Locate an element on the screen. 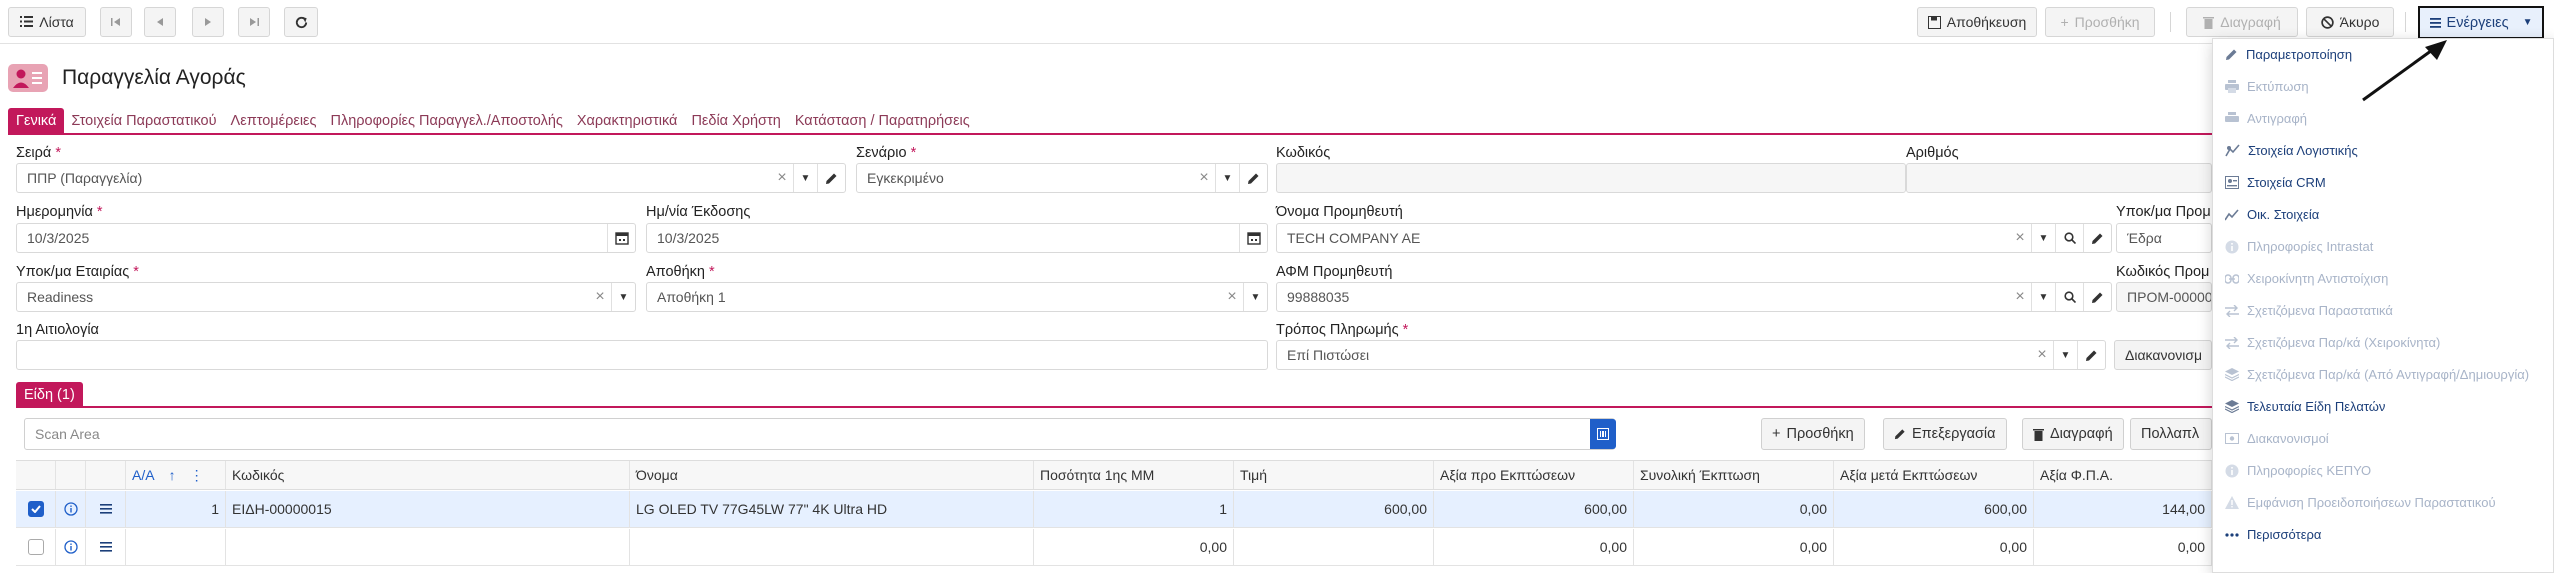 The width and height of the screenshot is (2554, 573). grid-delete-button: Διαγραφή is located at coordinates (2073, 434).